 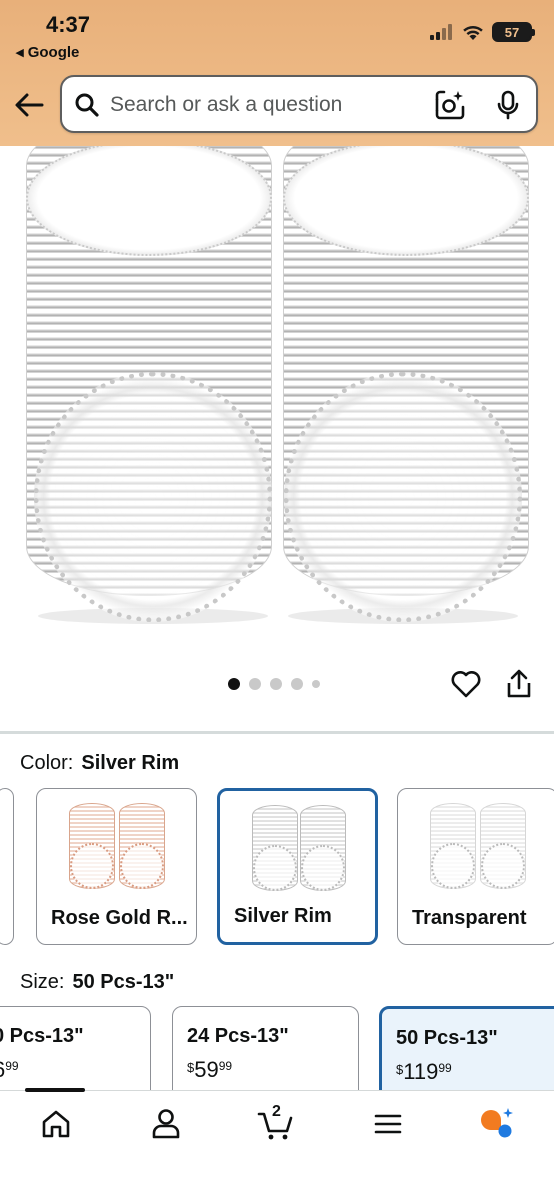 What do you see at coordinates (47, 52) in the screenshot?
I see `back-to-app-link: ◂ Google` at bounding box center [47, 52].